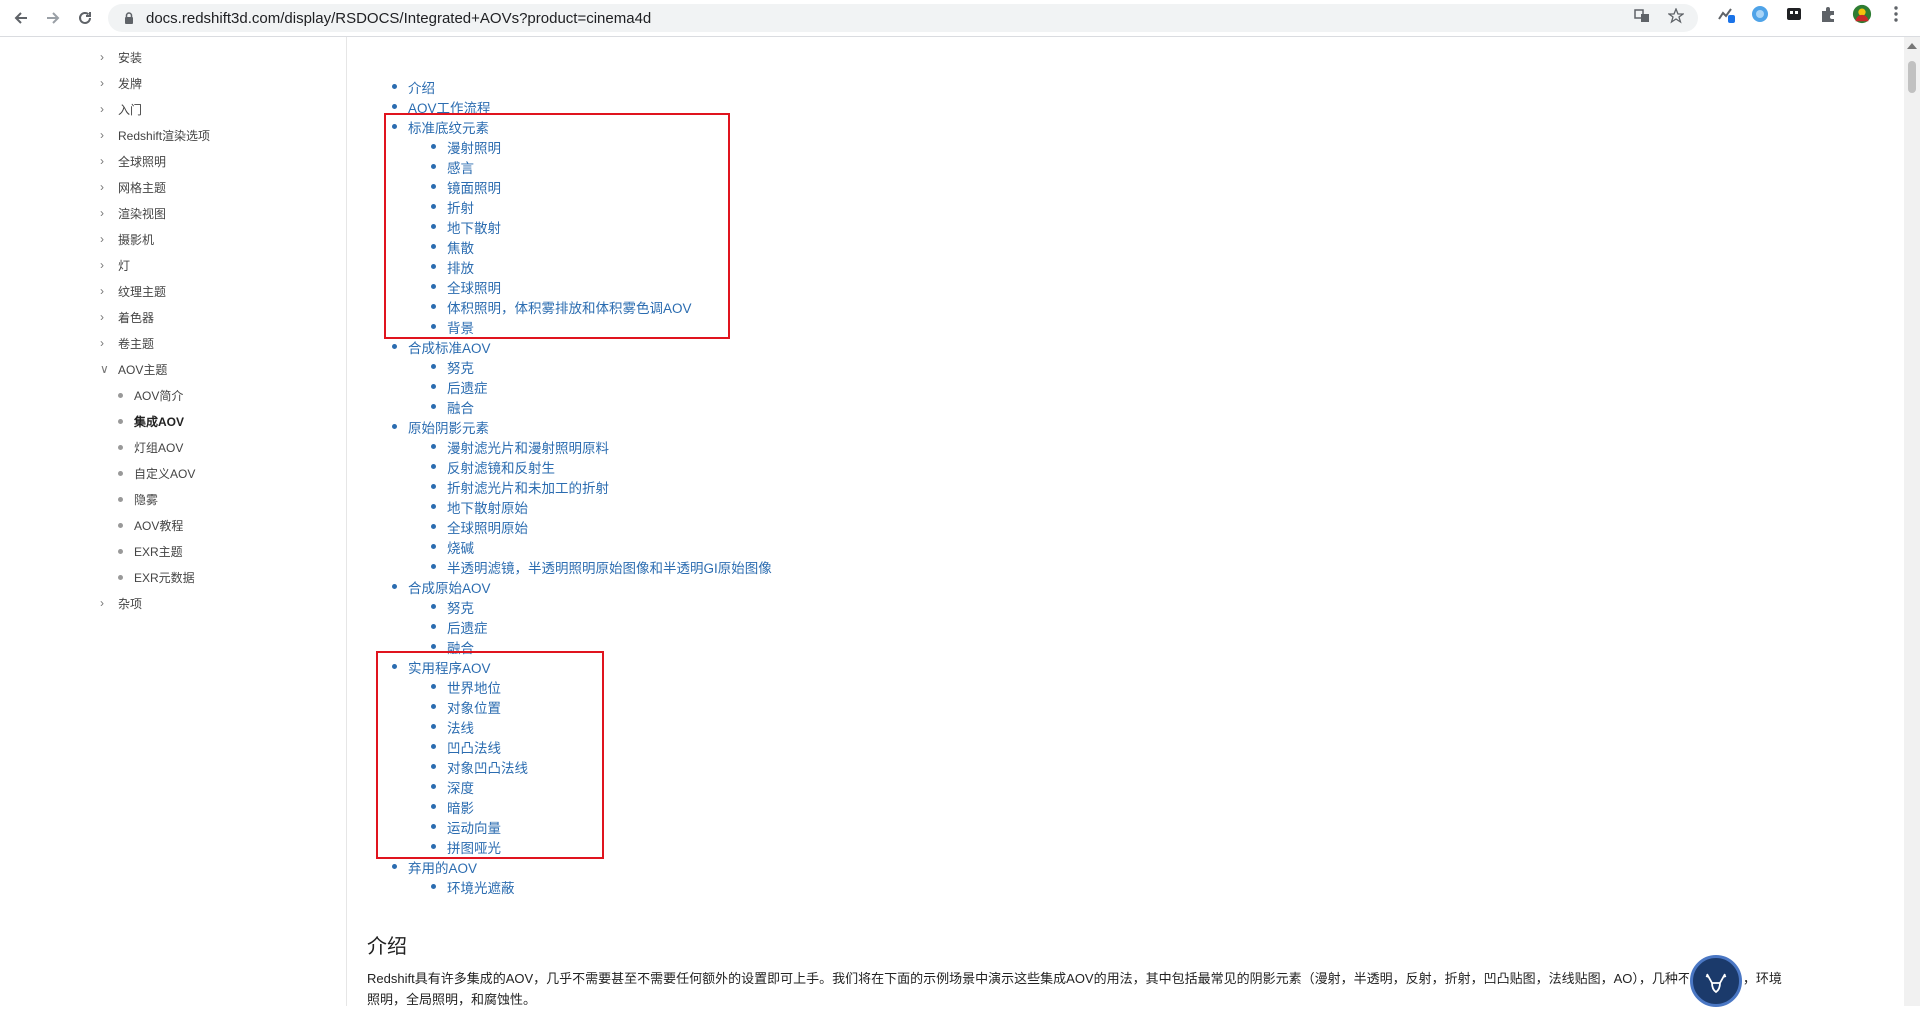 Image resolution: width=1920 pixels, height=1010 pixels. I want to click on sidebar-item-label: 杂项, so click(130, 603).